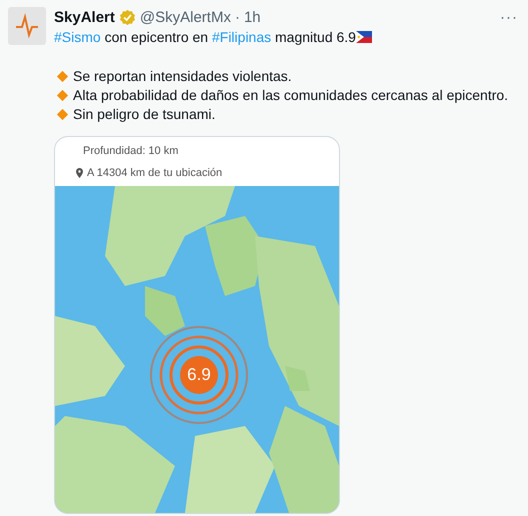 The width and height of the screenshot is (528, 516). Describe the element at coordinates (252, 17) in the screenshot. I see `post-time: 1h` at that location.